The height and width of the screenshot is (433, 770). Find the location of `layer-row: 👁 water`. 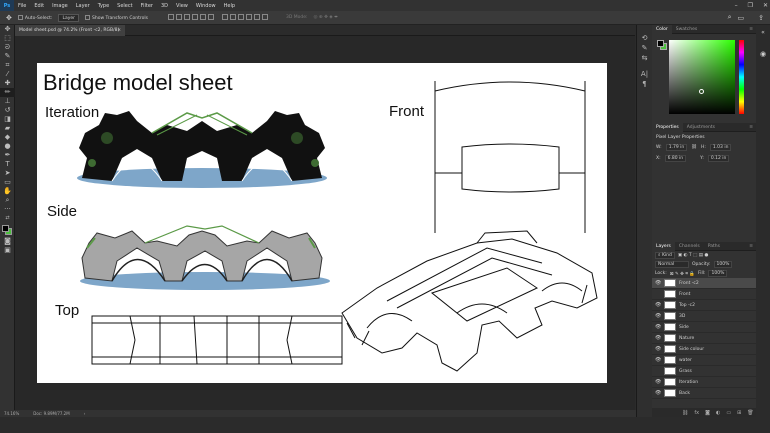

layer-row: 👁 water is located at coordinates (704, 360).